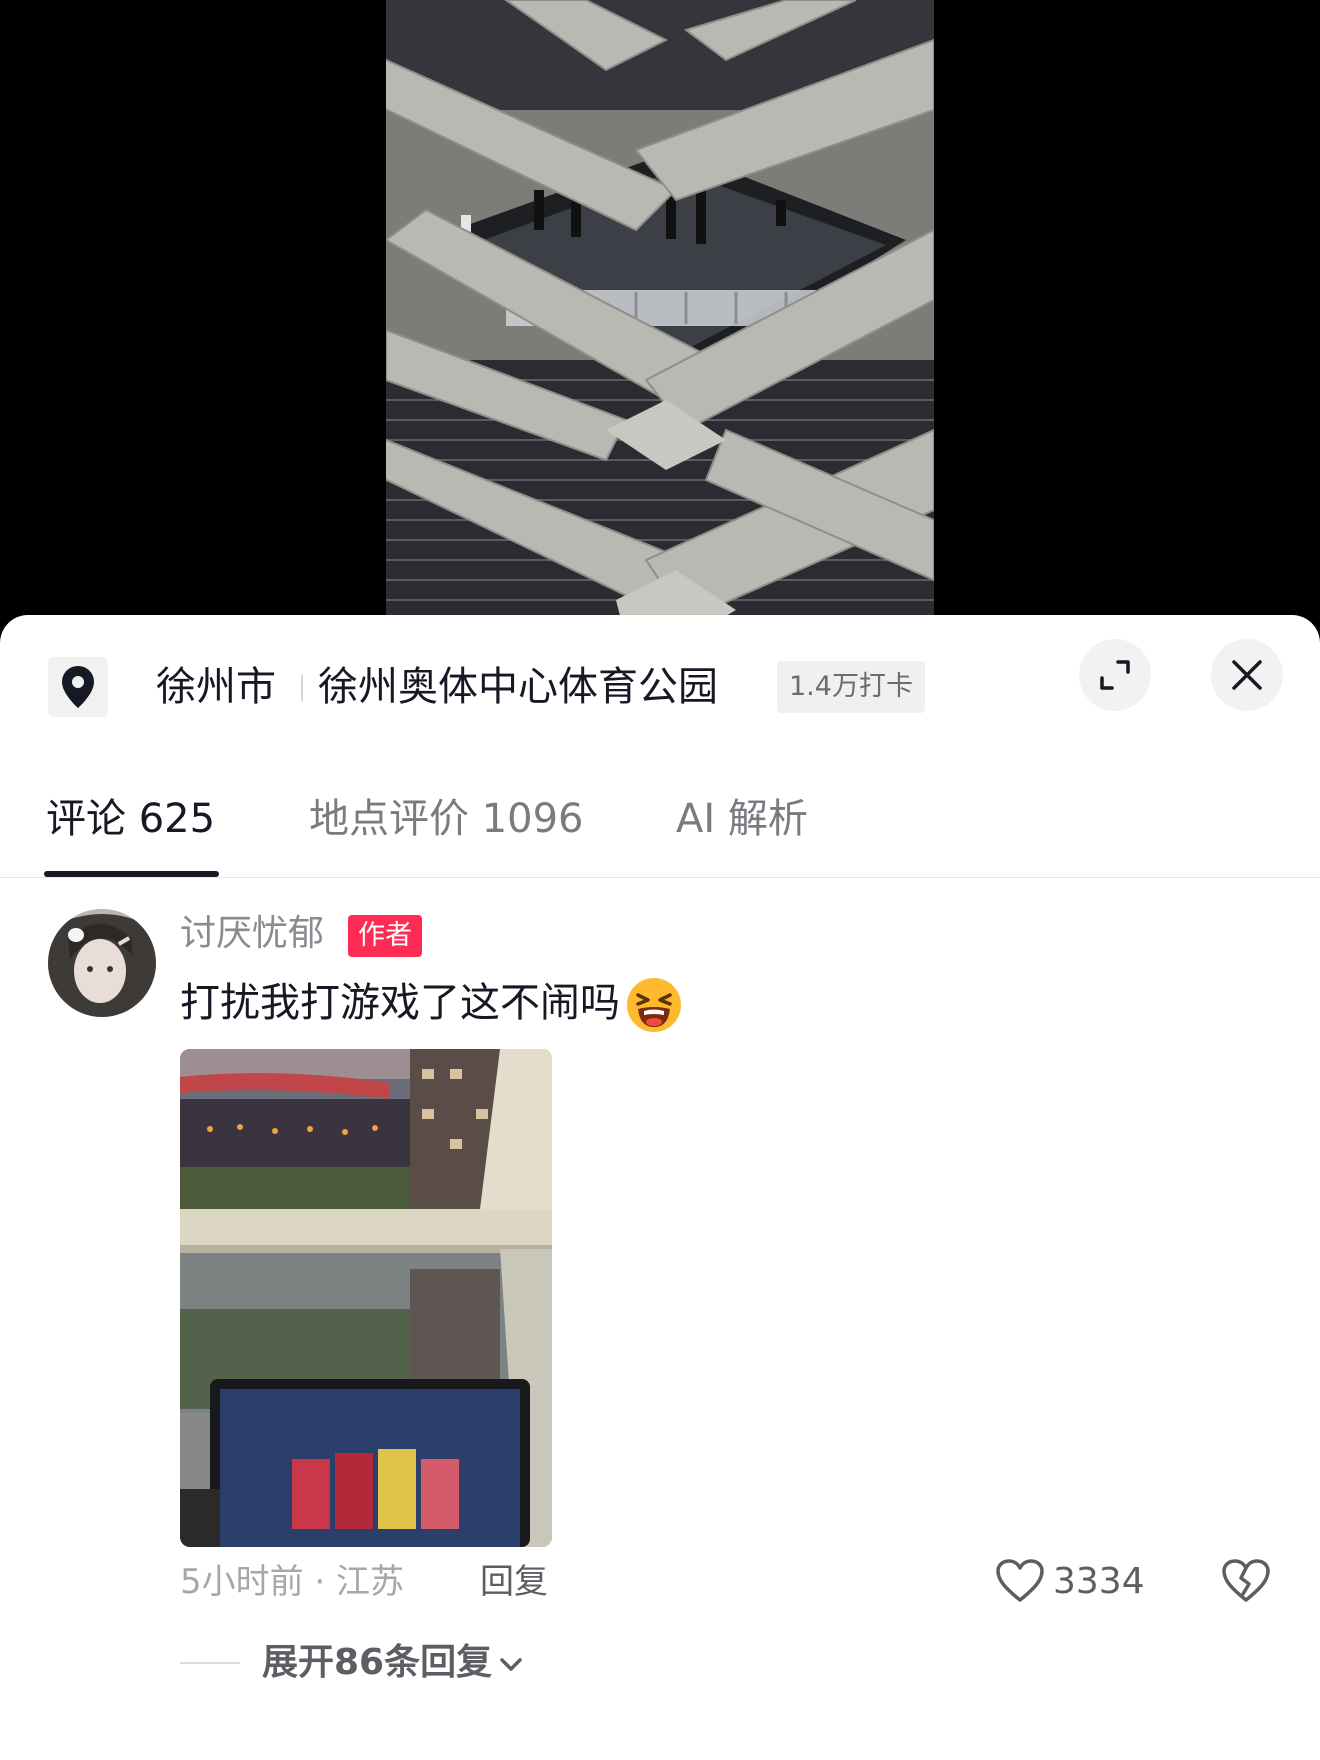  I want to click on location-name: 徐州奥体中心体育公园, so click(518, 687).